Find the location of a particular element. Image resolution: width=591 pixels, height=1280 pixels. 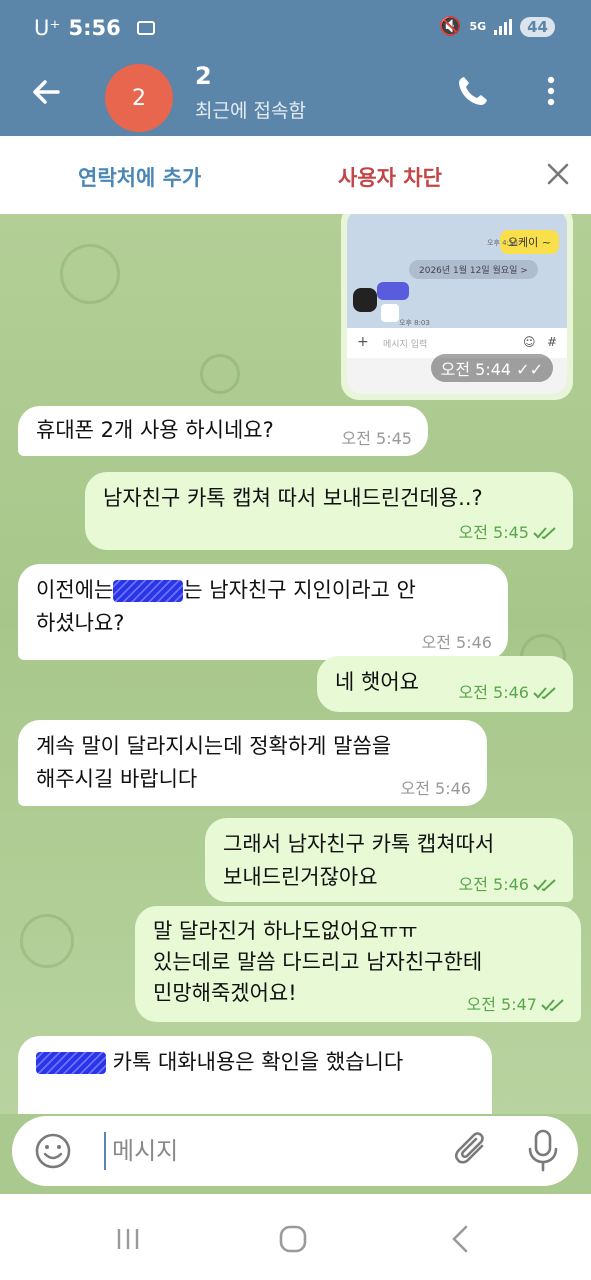

time-label: 오전 5:44 is located at coordinates (476, 369).